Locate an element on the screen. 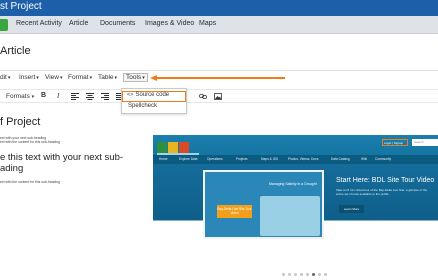 The height and width of the screenshot is (280, 438). tab-recent-activity: Recent Activity is located at coordinates (39, 23).